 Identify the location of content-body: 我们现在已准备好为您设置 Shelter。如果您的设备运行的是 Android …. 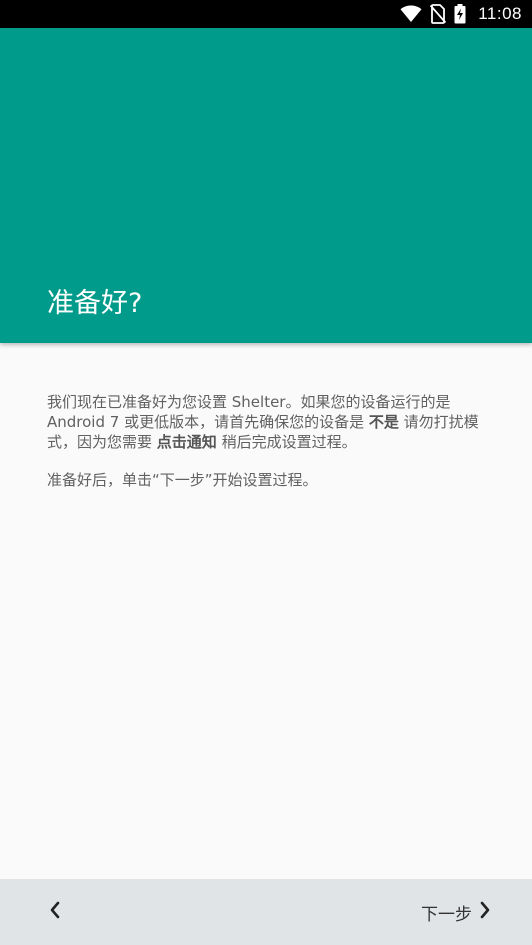
(269, 450).